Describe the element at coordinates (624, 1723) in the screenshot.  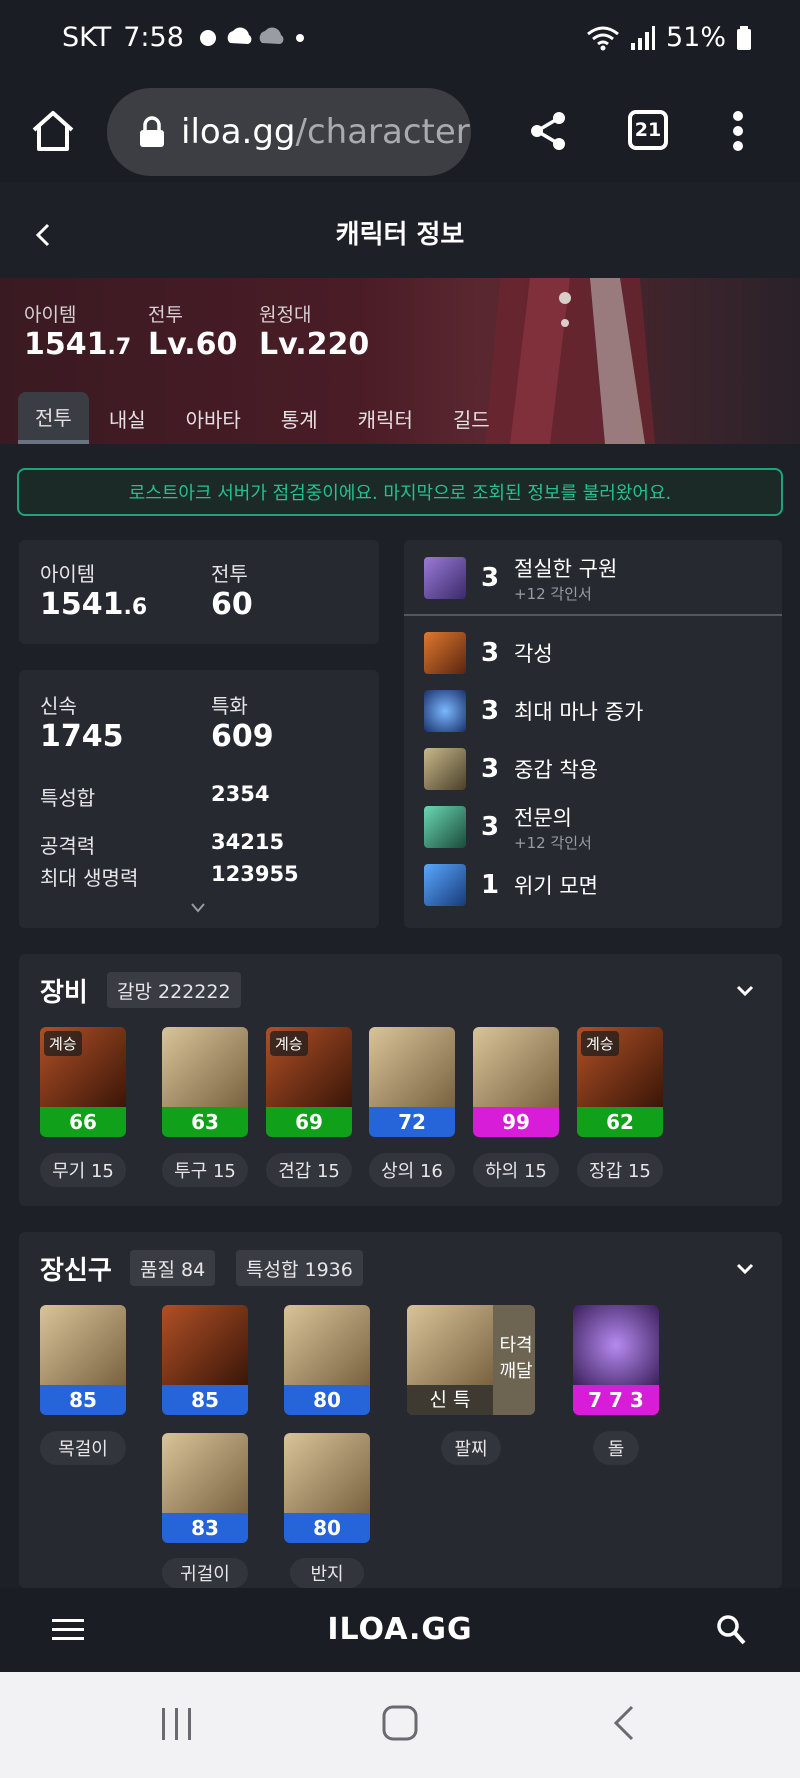
I see `back-button-icon` at that location.